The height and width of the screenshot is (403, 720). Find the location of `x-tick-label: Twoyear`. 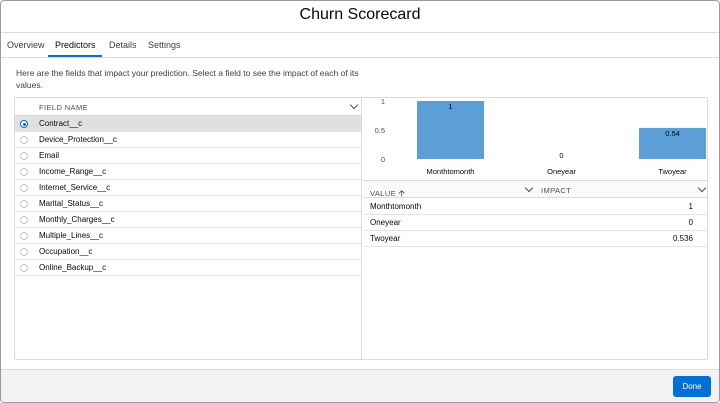

x-tick-label: Twoyear is located at coordinates (672, 171).